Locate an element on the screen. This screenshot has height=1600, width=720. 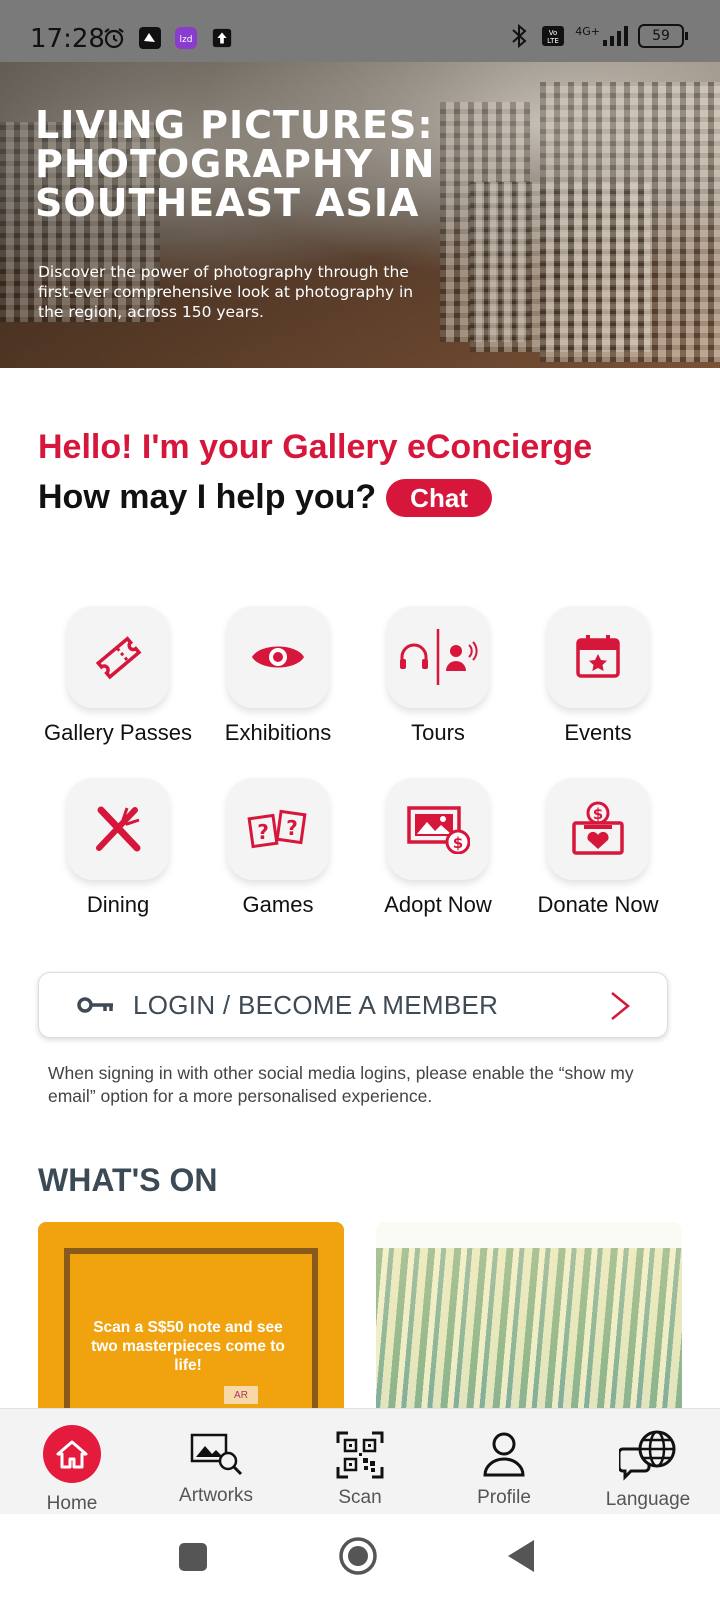
upload-icon is located at coordinates (222, 38).